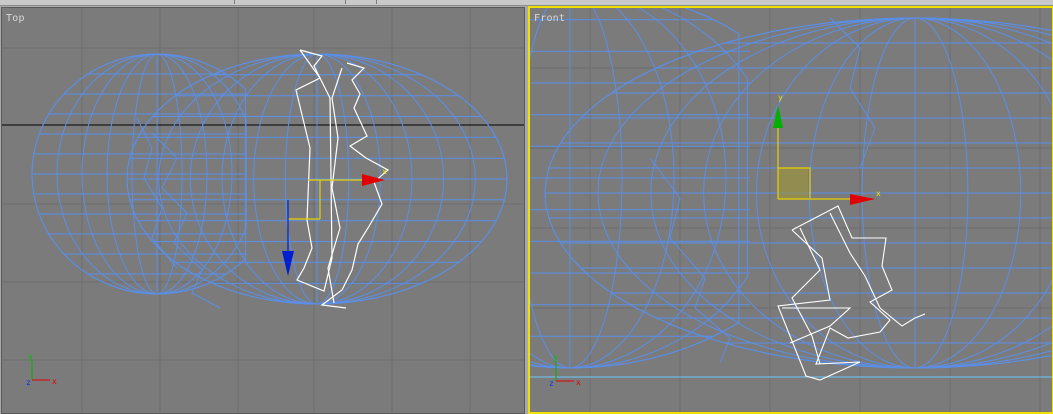  What do you see at coordinates (549, 18) in the screenshot?
I see `viewport-label-front: Front` at bounding box center [549, 18].